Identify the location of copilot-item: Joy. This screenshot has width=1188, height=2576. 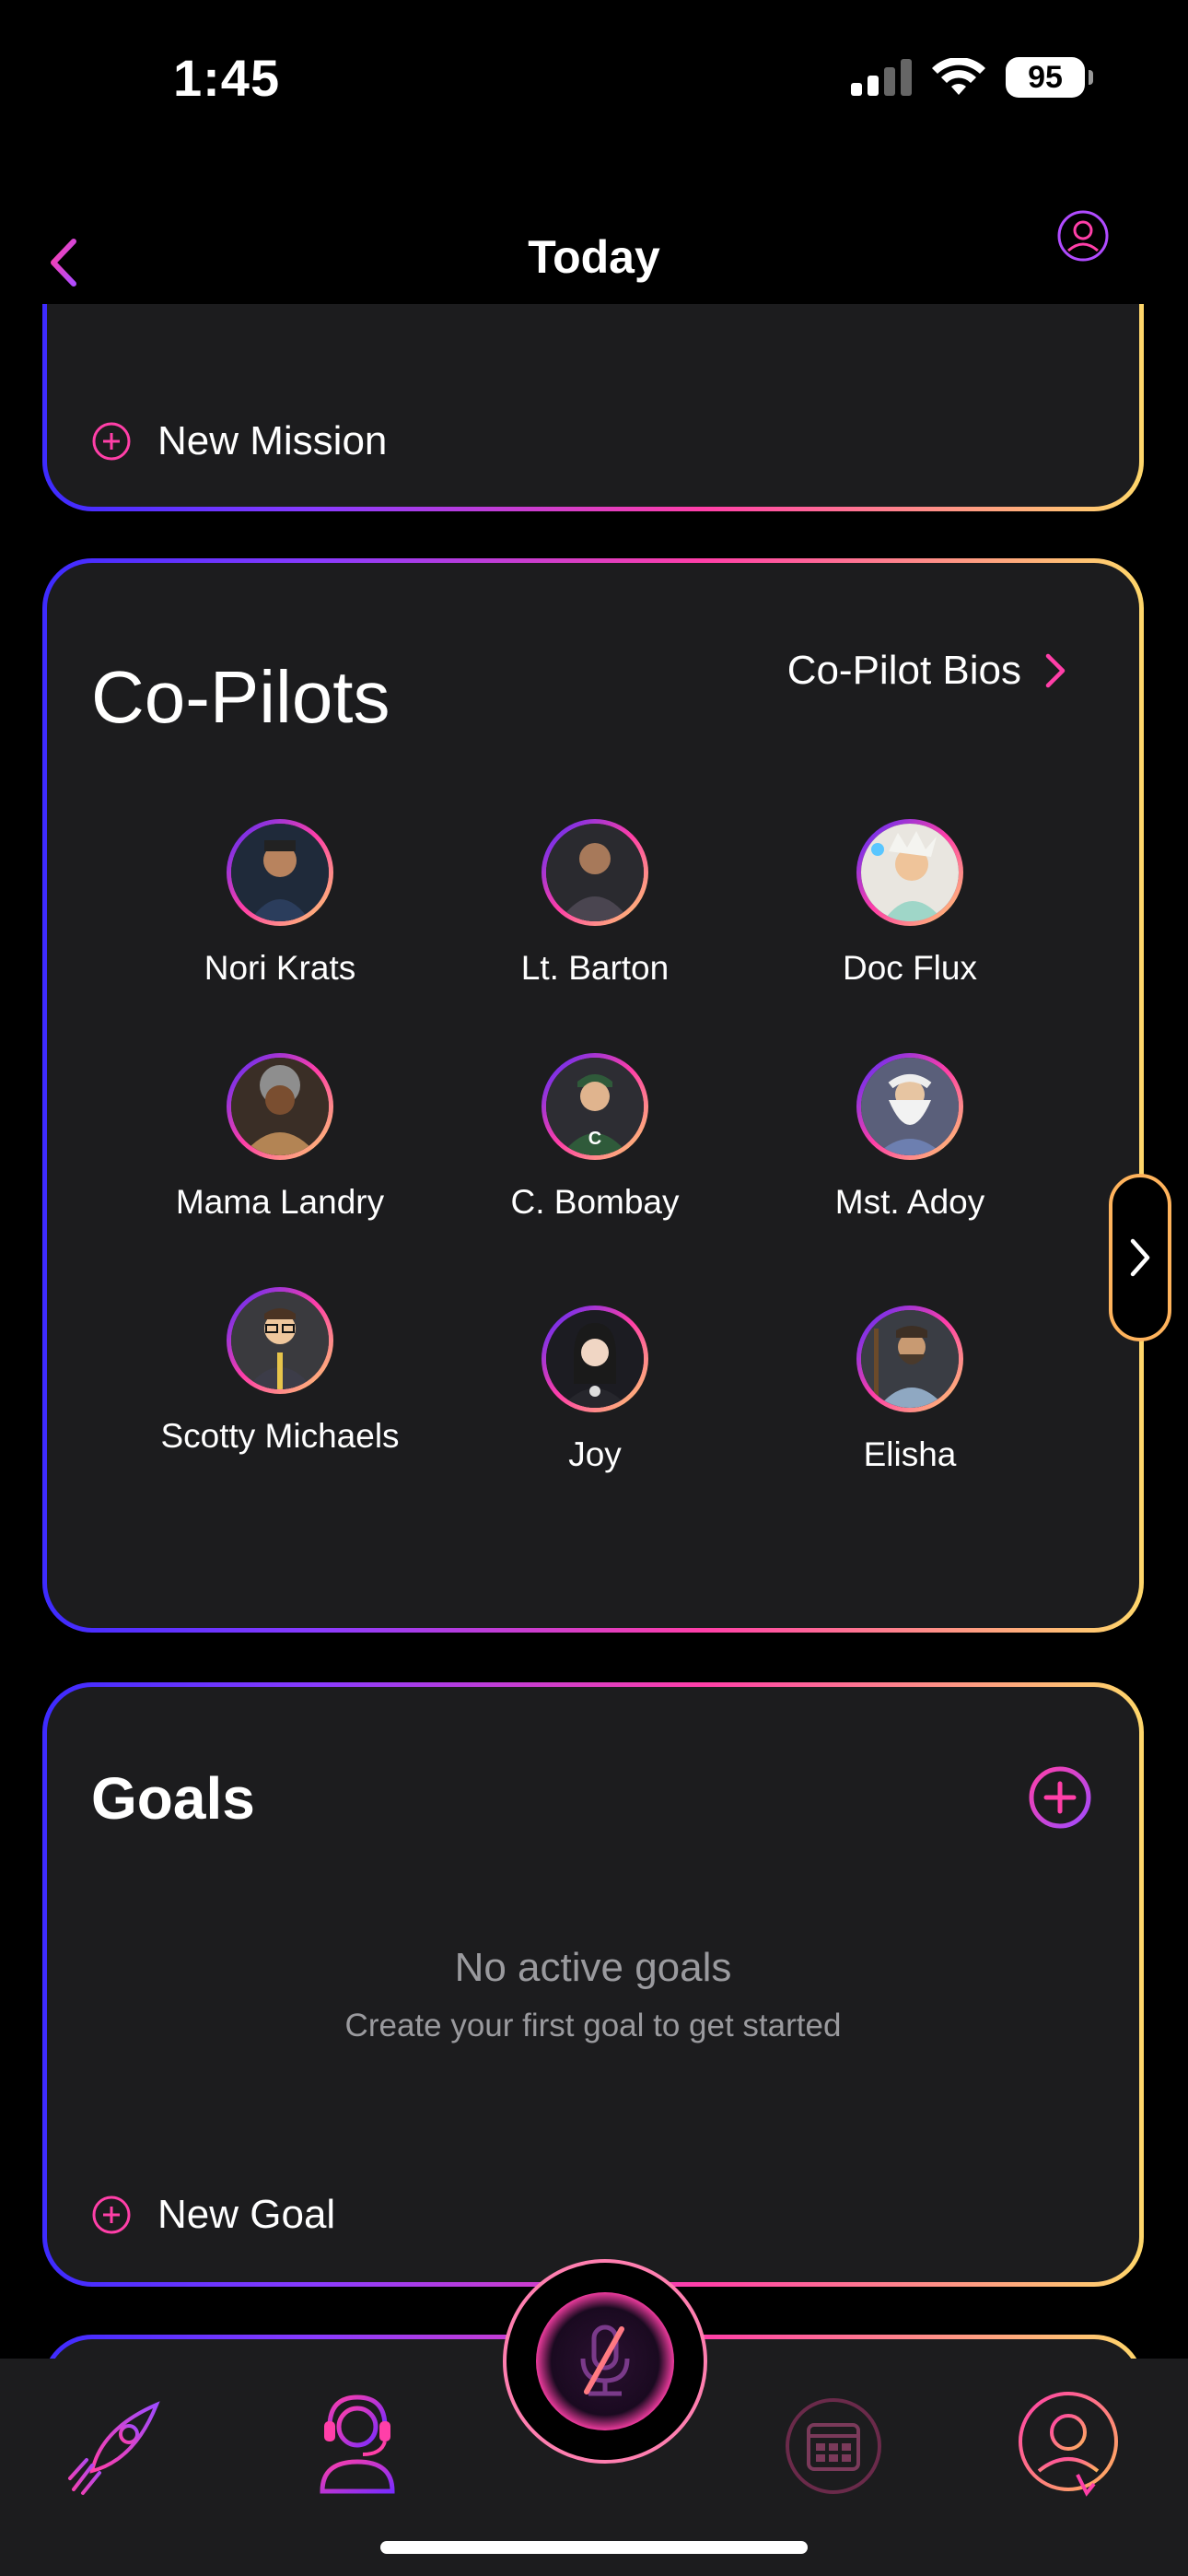
(594, 1392).